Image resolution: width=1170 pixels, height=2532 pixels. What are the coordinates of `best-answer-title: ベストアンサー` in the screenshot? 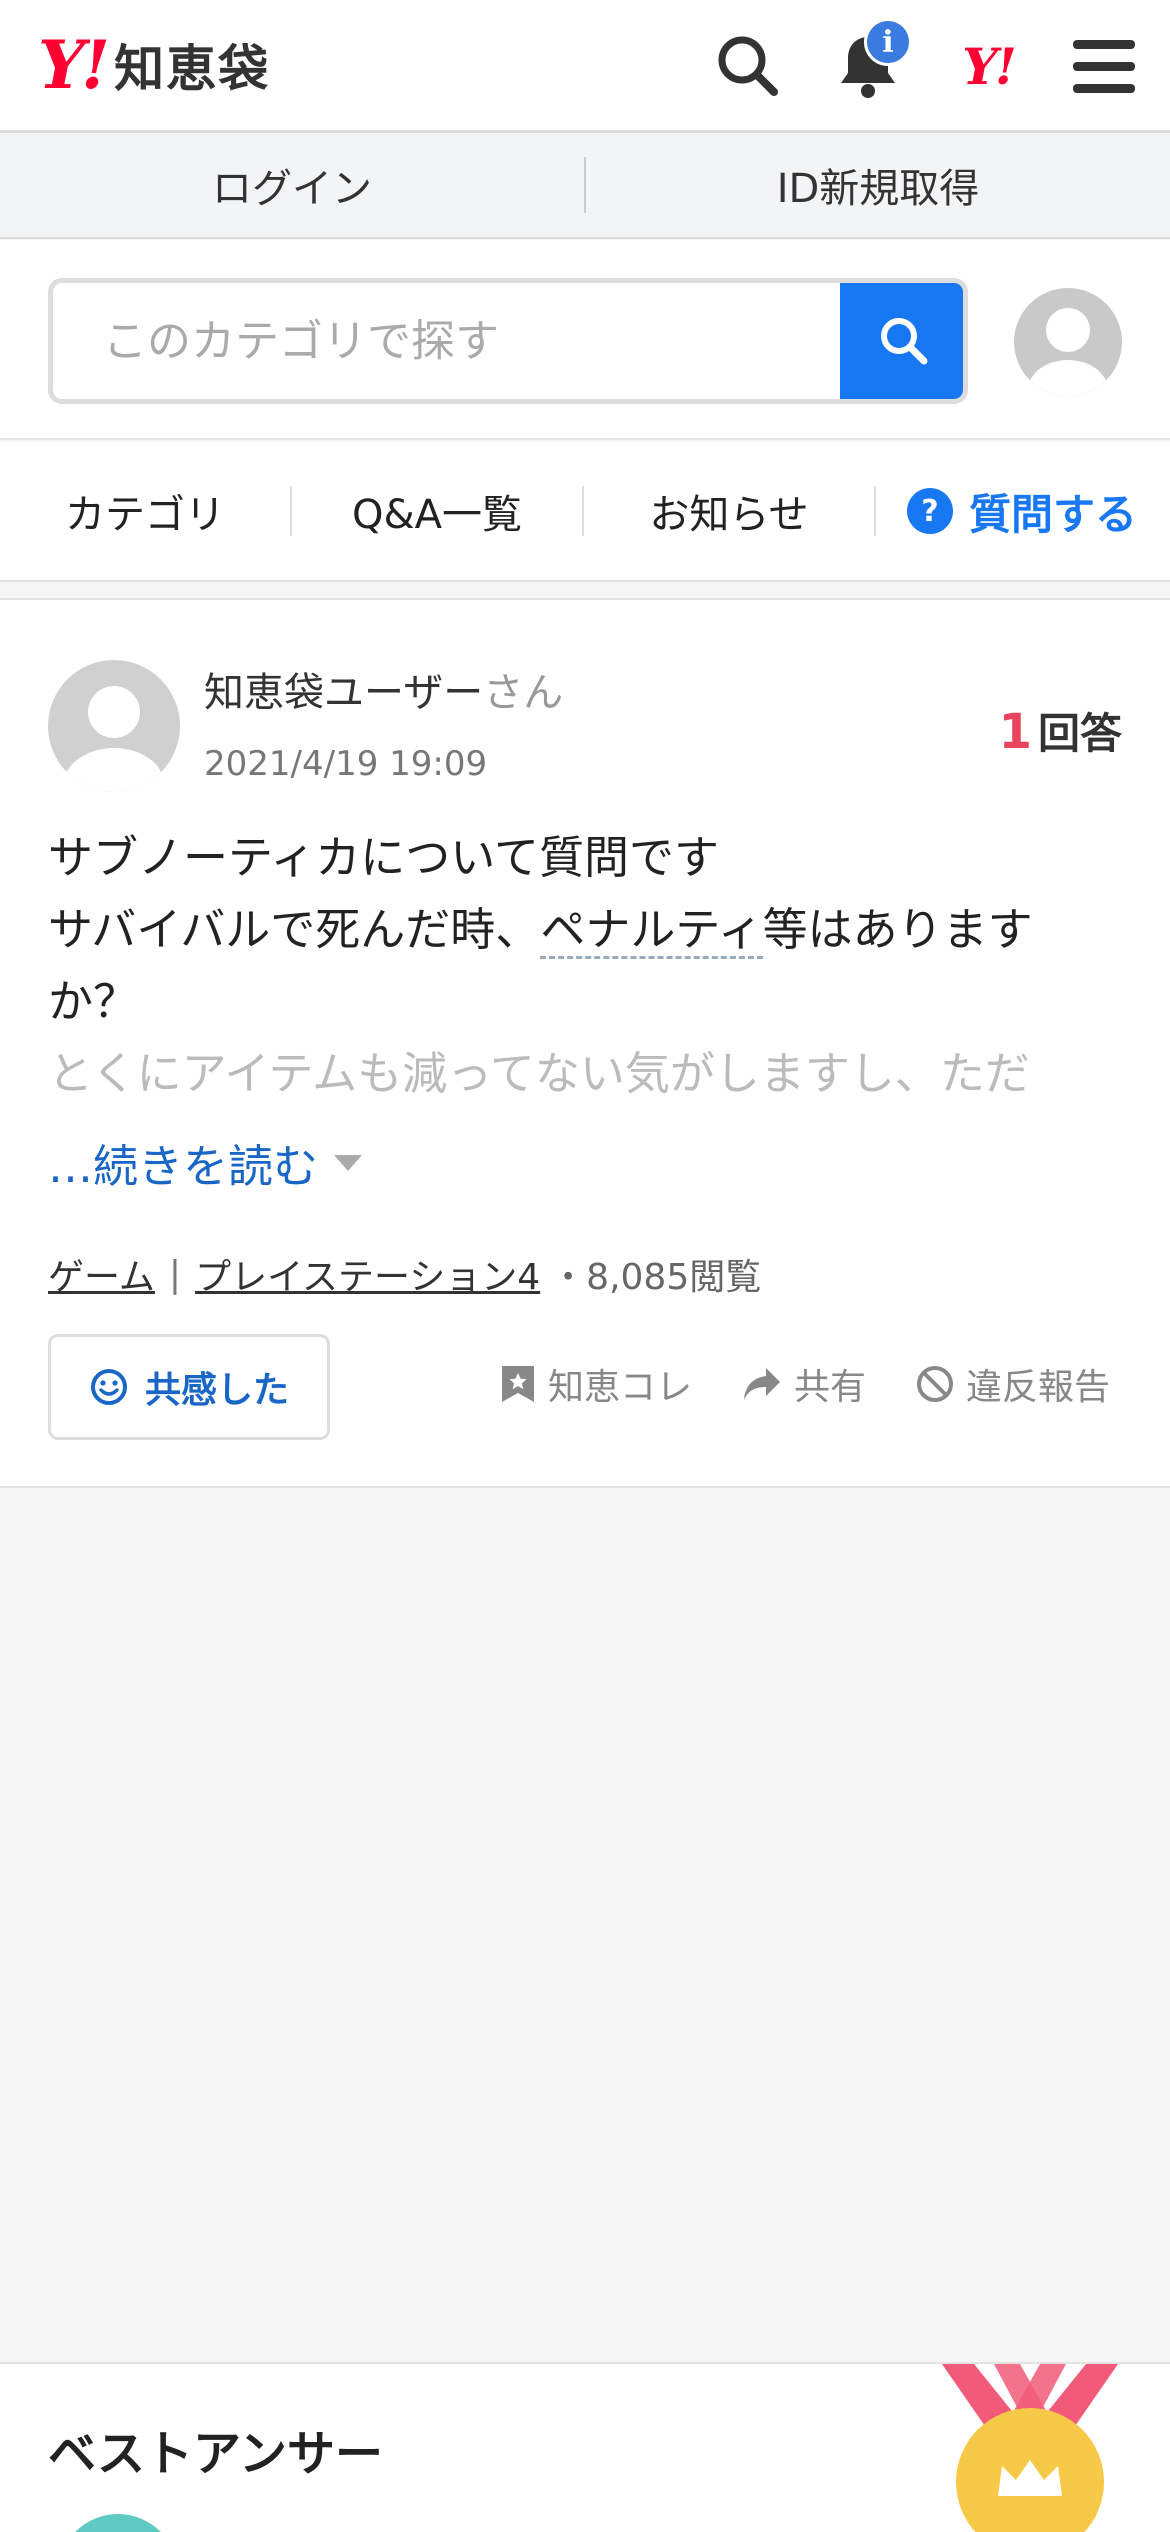 It's located at (216, 2454).